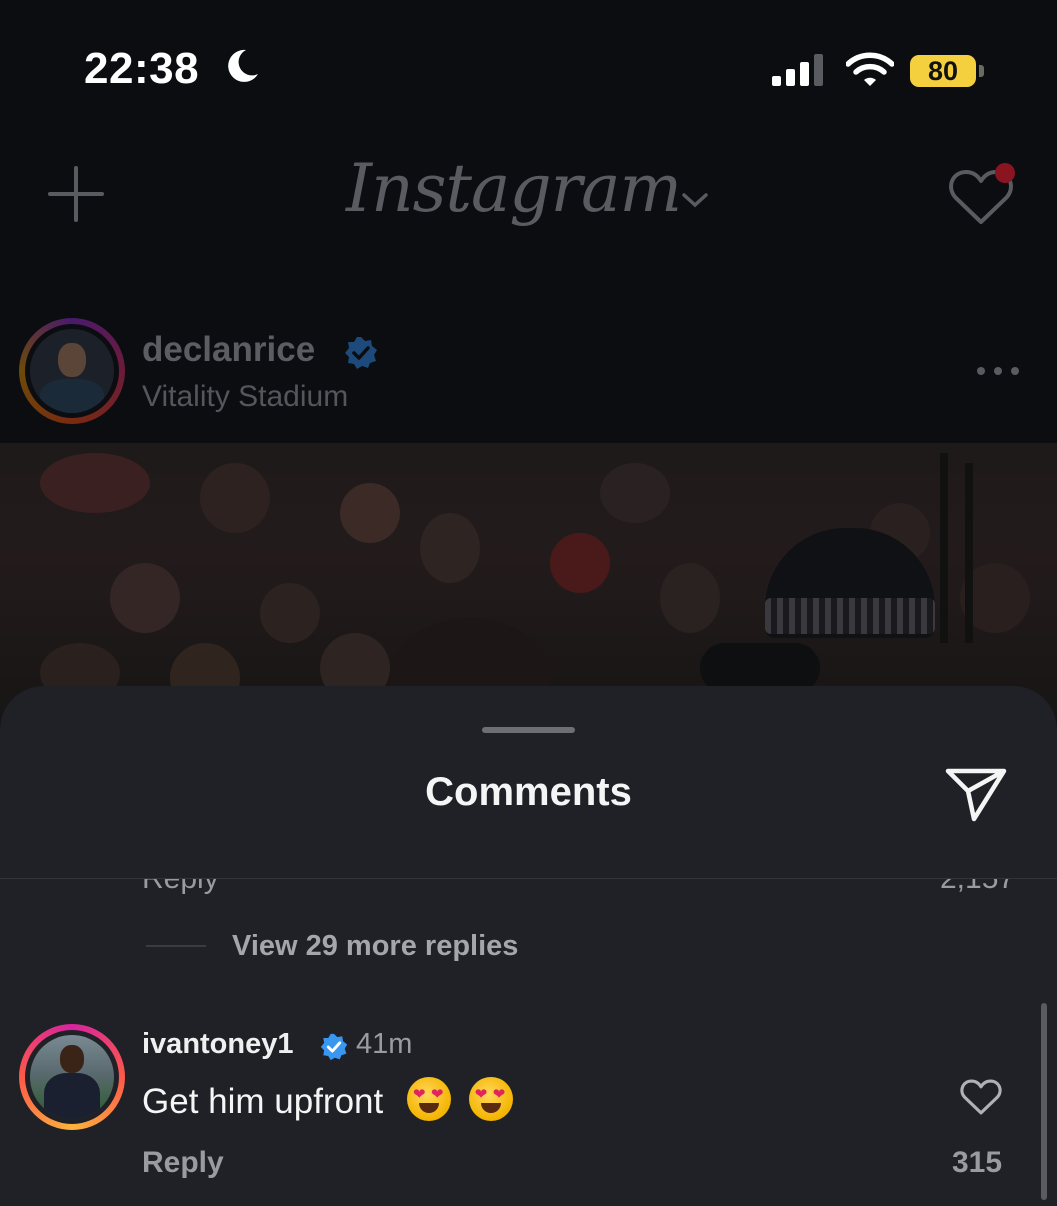 Image resolution: width=1057 pixels, height=1206 pixels. What do you see at coordinates (514, 188) in the screenshot?
I see `instagram-logo: Instagram` at bounding box center [514, 188].